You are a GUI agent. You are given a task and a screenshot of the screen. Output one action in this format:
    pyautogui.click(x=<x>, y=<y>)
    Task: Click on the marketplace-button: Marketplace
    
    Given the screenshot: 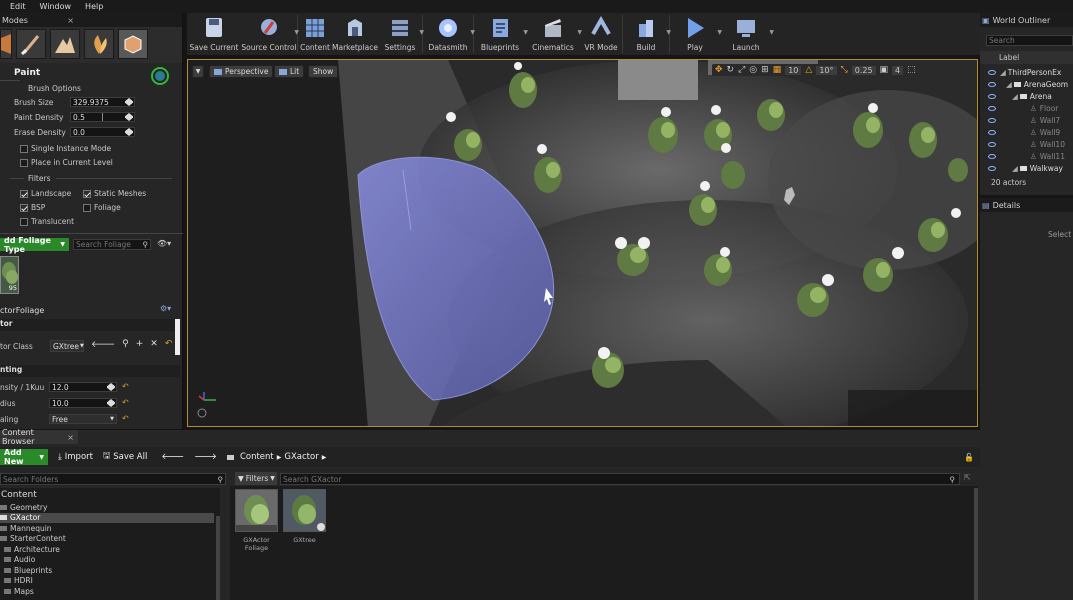 What is the action you would take?
    pyautogui.click(x=355, y=34)
    